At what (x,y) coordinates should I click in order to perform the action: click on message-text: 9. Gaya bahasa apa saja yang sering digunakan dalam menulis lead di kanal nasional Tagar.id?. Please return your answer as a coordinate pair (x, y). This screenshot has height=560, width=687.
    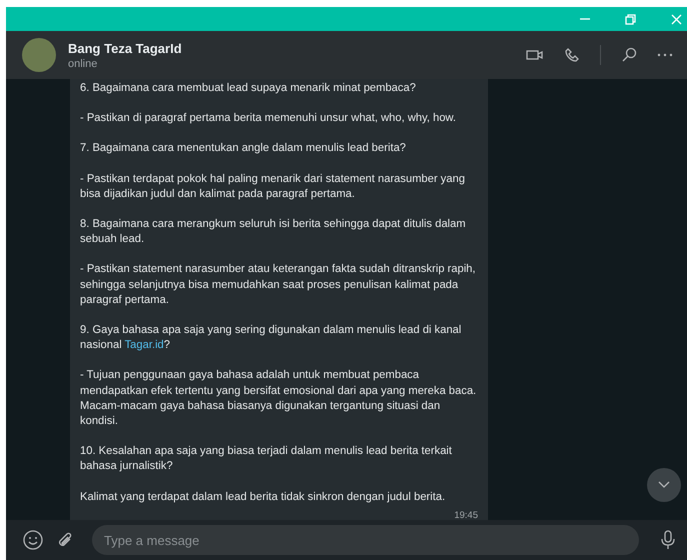
    Looking at the image, I should click on (271, 338).